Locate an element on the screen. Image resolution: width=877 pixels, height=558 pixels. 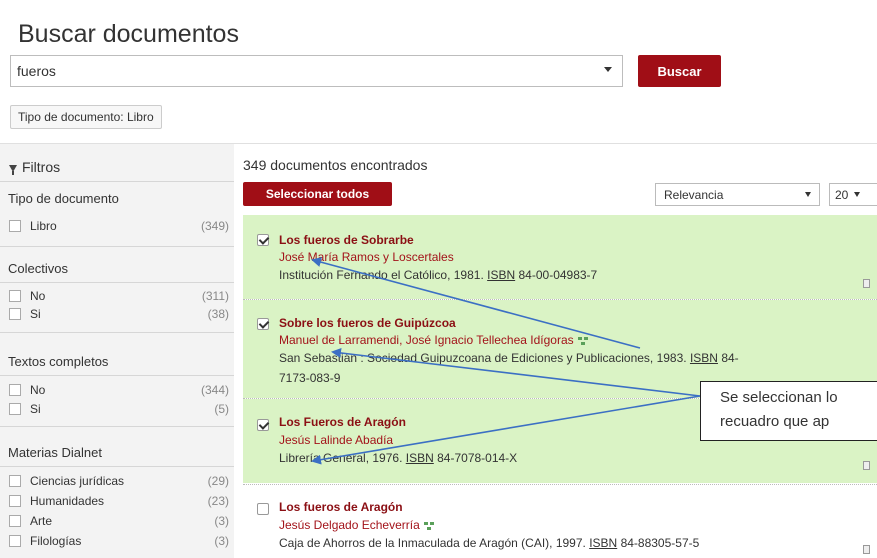
callout-line-1: Se seleccionan lo is located at coordinates (779, 397).